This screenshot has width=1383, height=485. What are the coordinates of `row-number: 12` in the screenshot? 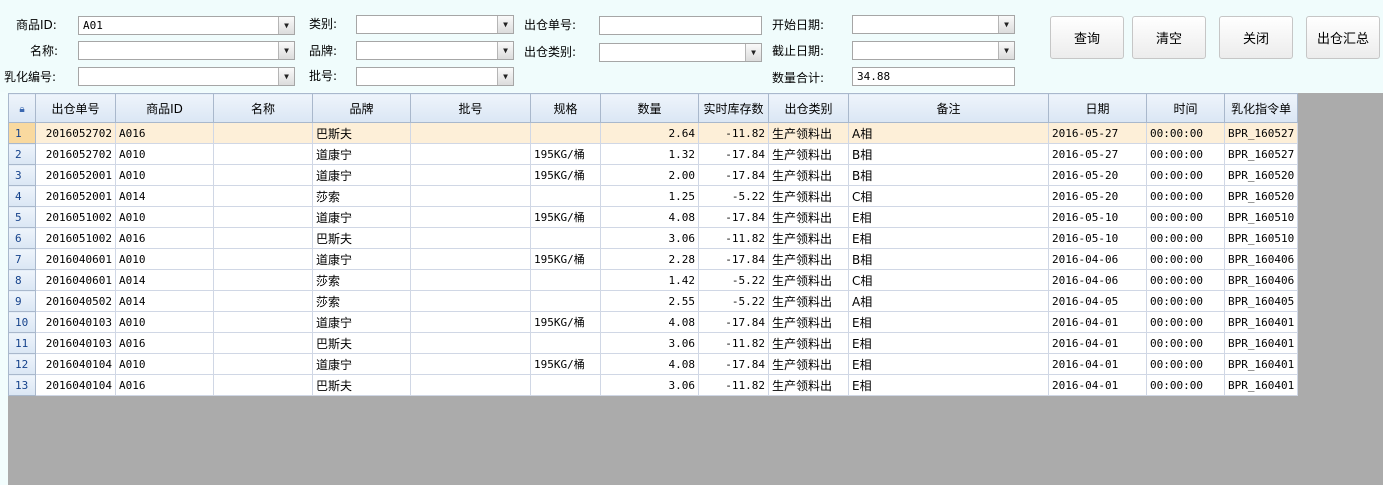 It's located at (22, 364).